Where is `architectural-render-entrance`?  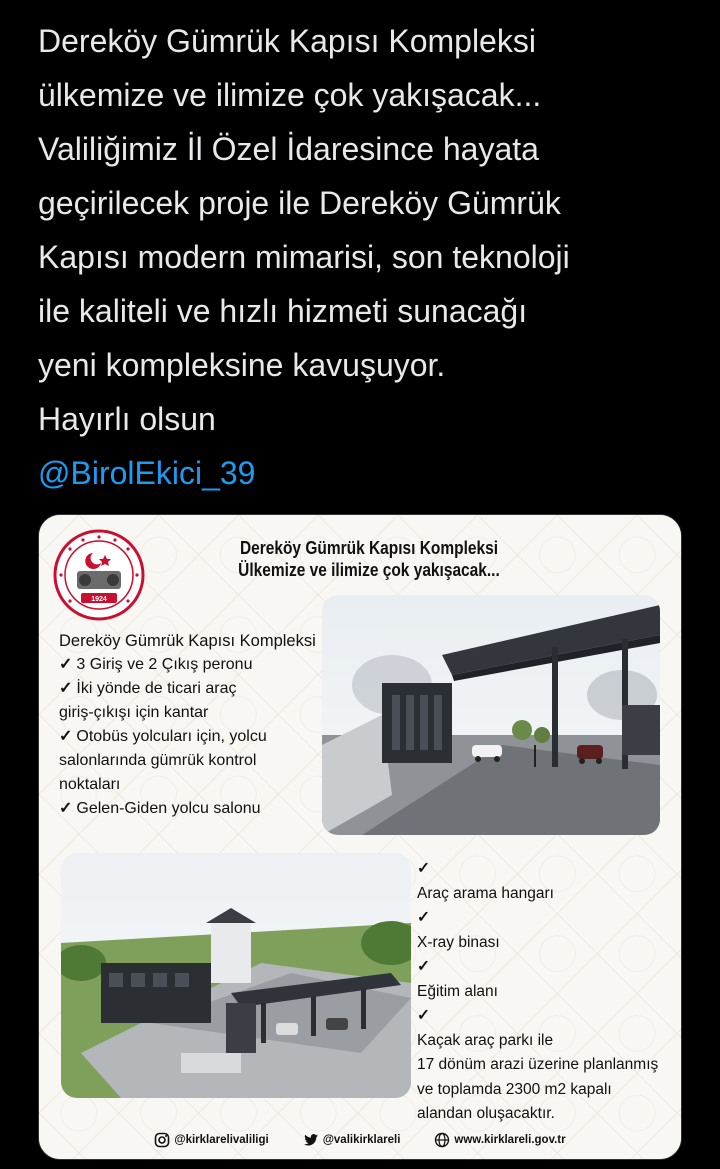
architectural-render-entrance is located at coordinates (491, 715).